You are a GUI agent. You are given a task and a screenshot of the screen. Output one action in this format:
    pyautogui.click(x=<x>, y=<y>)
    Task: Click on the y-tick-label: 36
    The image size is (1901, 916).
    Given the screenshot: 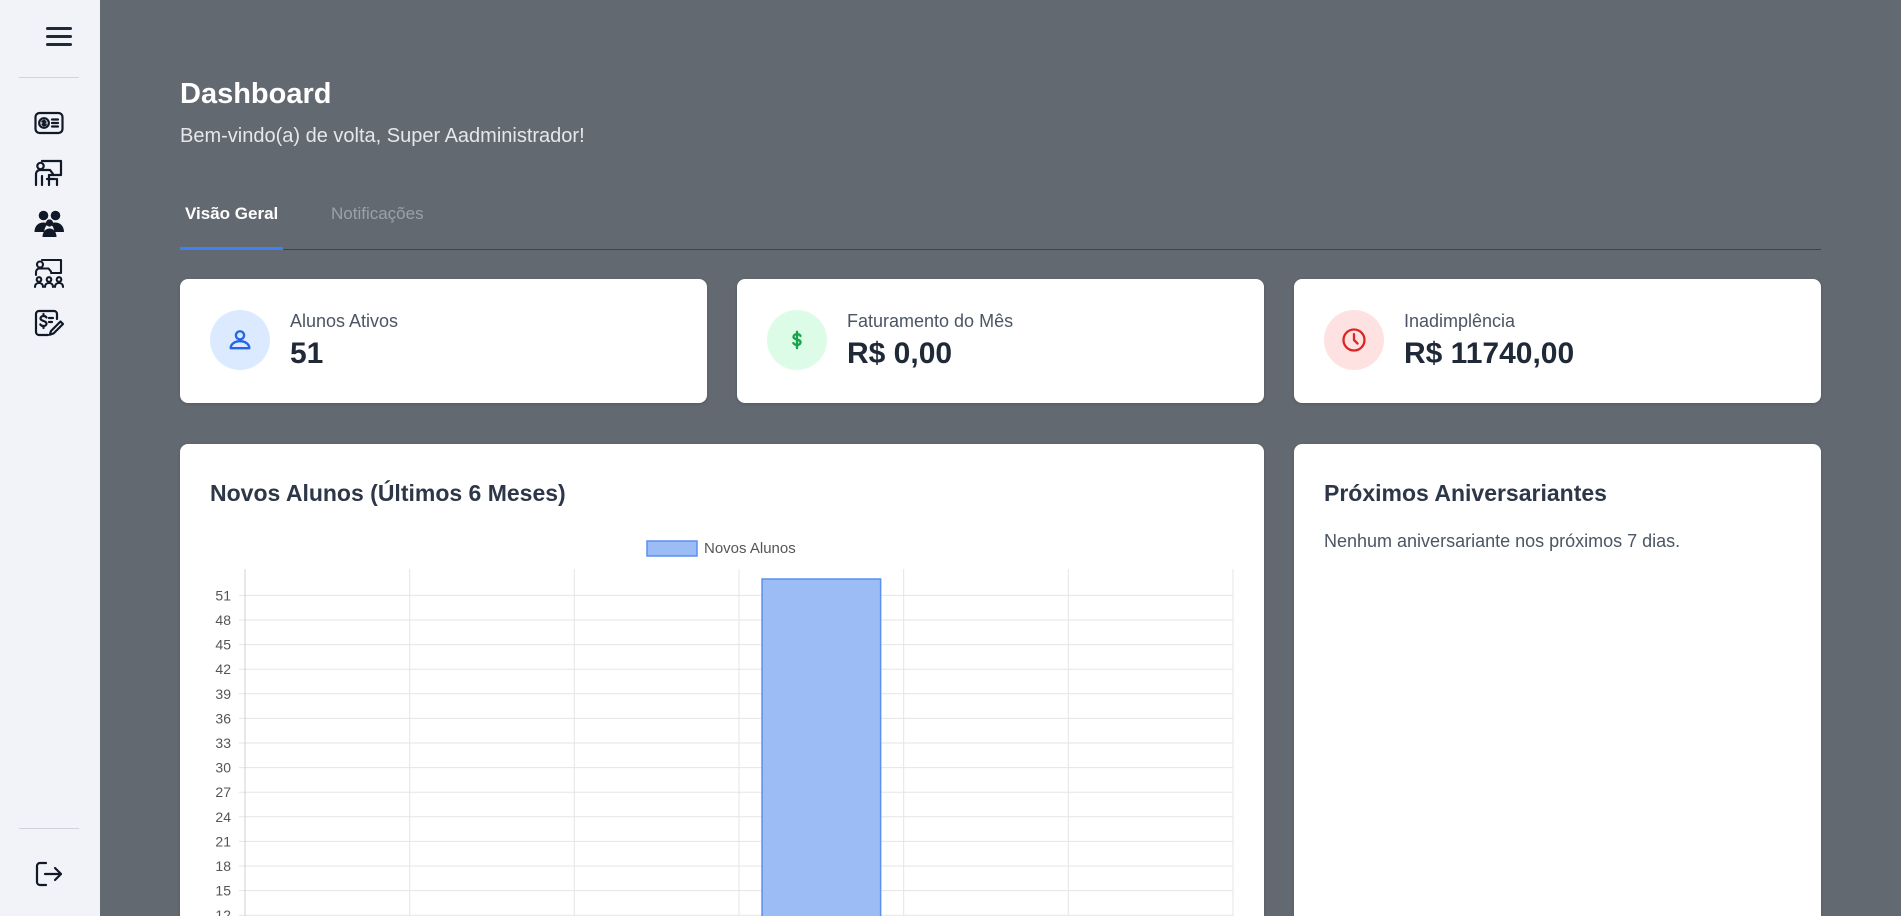 What is the action you would take?
    pyautogui.click(x=223, y=718)
    